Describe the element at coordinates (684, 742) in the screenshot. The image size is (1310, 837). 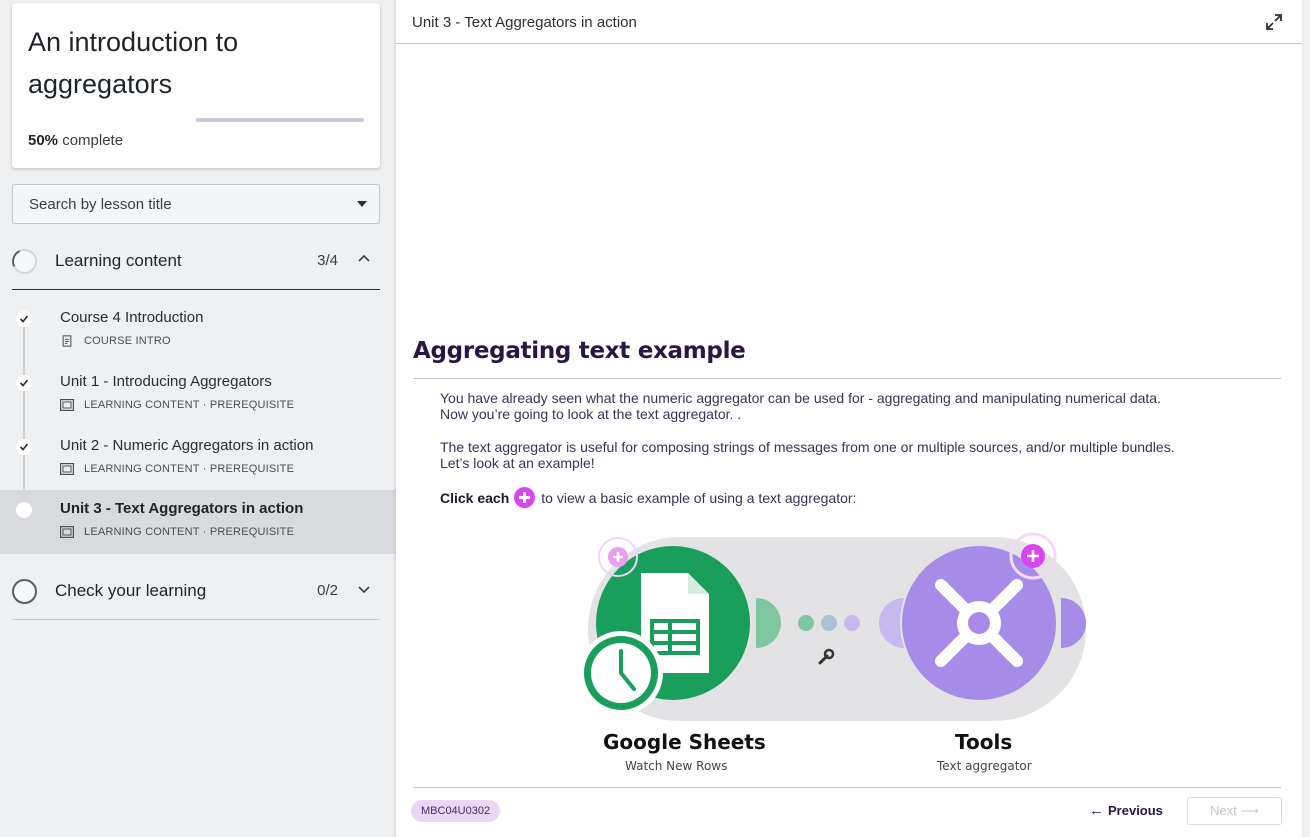
I see `module1-name: Google Sheets` at that location.